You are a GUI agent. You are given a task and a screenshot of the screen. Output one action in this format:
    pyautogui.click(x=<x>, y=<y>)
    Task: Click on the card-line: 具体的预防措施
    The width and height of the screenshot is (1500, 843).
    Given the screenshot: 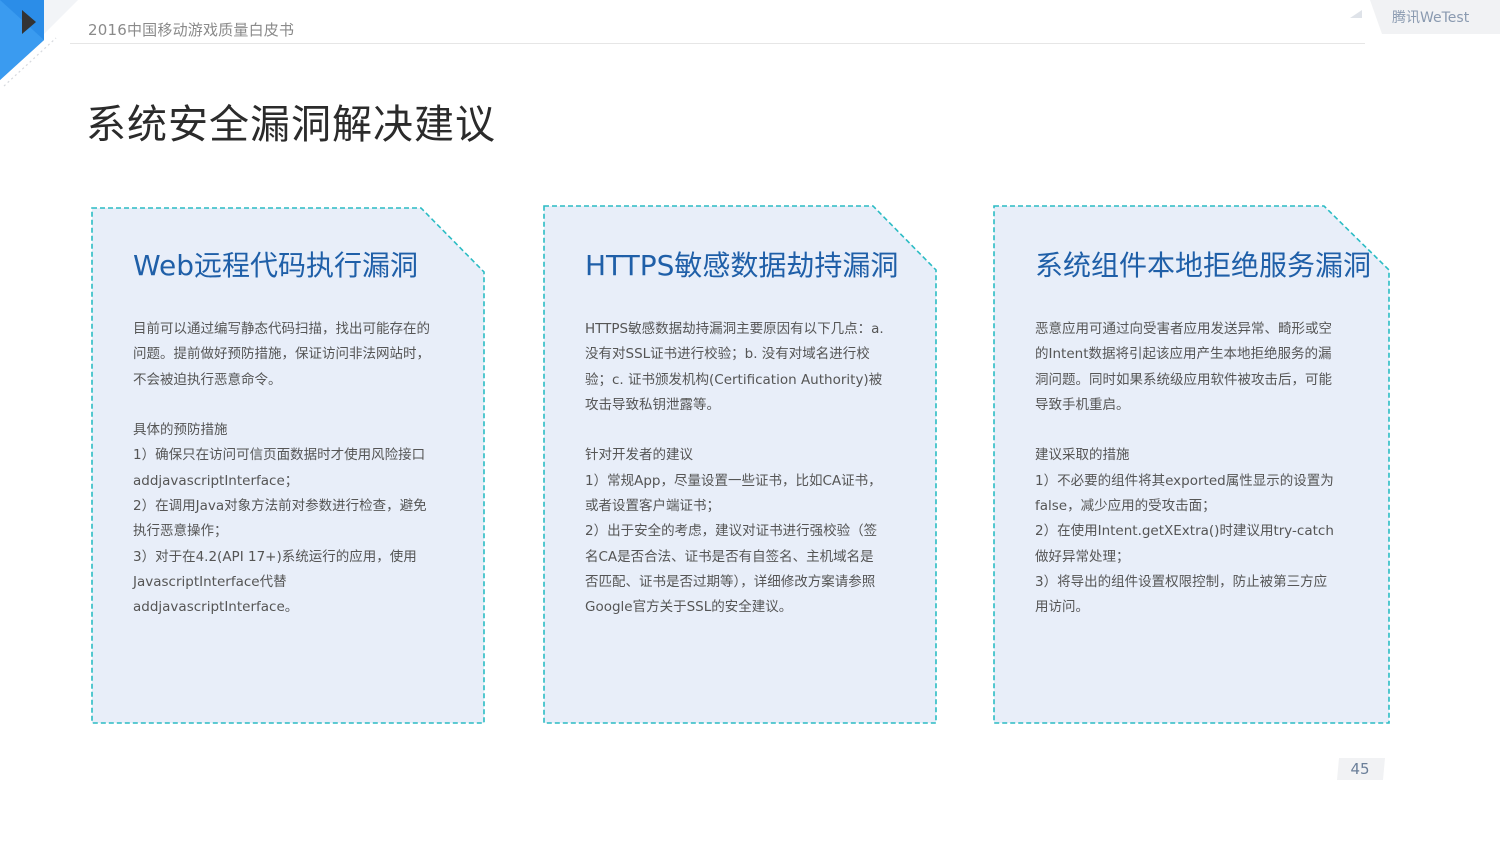 What is the action you would take?
    pyautogui.click(x=180, y=430)
    